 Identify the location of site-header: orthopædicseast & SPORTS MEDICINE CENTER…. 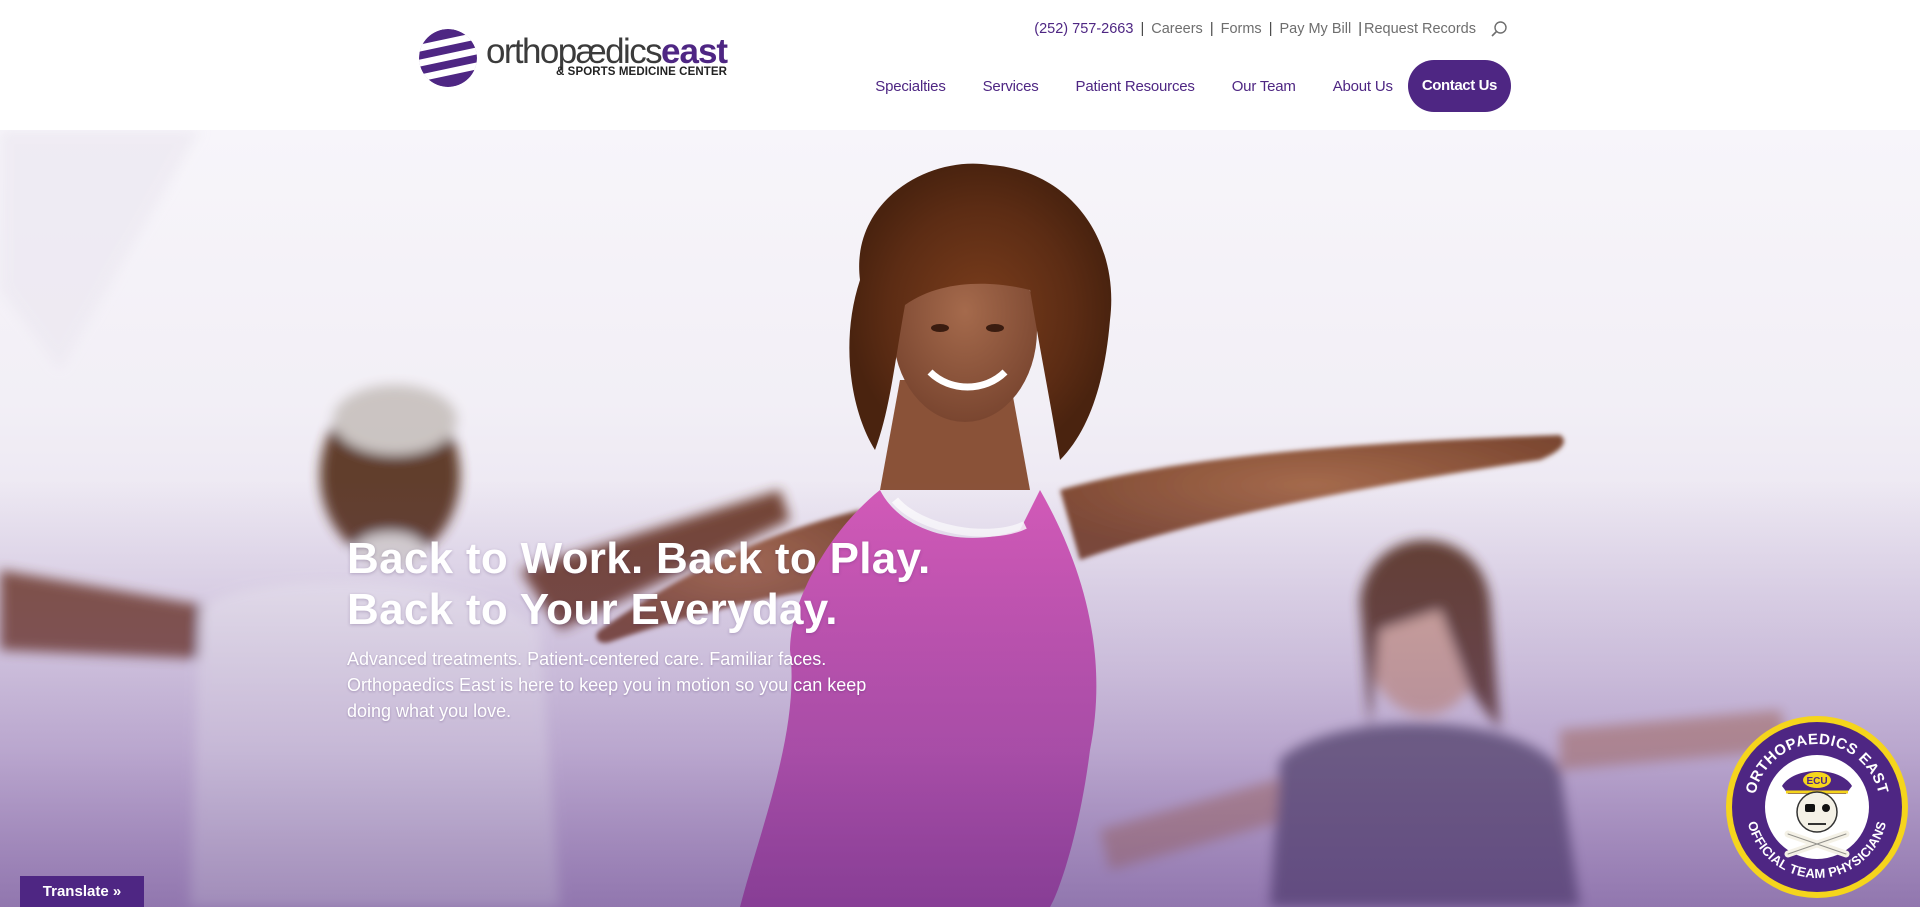
(960, 65).